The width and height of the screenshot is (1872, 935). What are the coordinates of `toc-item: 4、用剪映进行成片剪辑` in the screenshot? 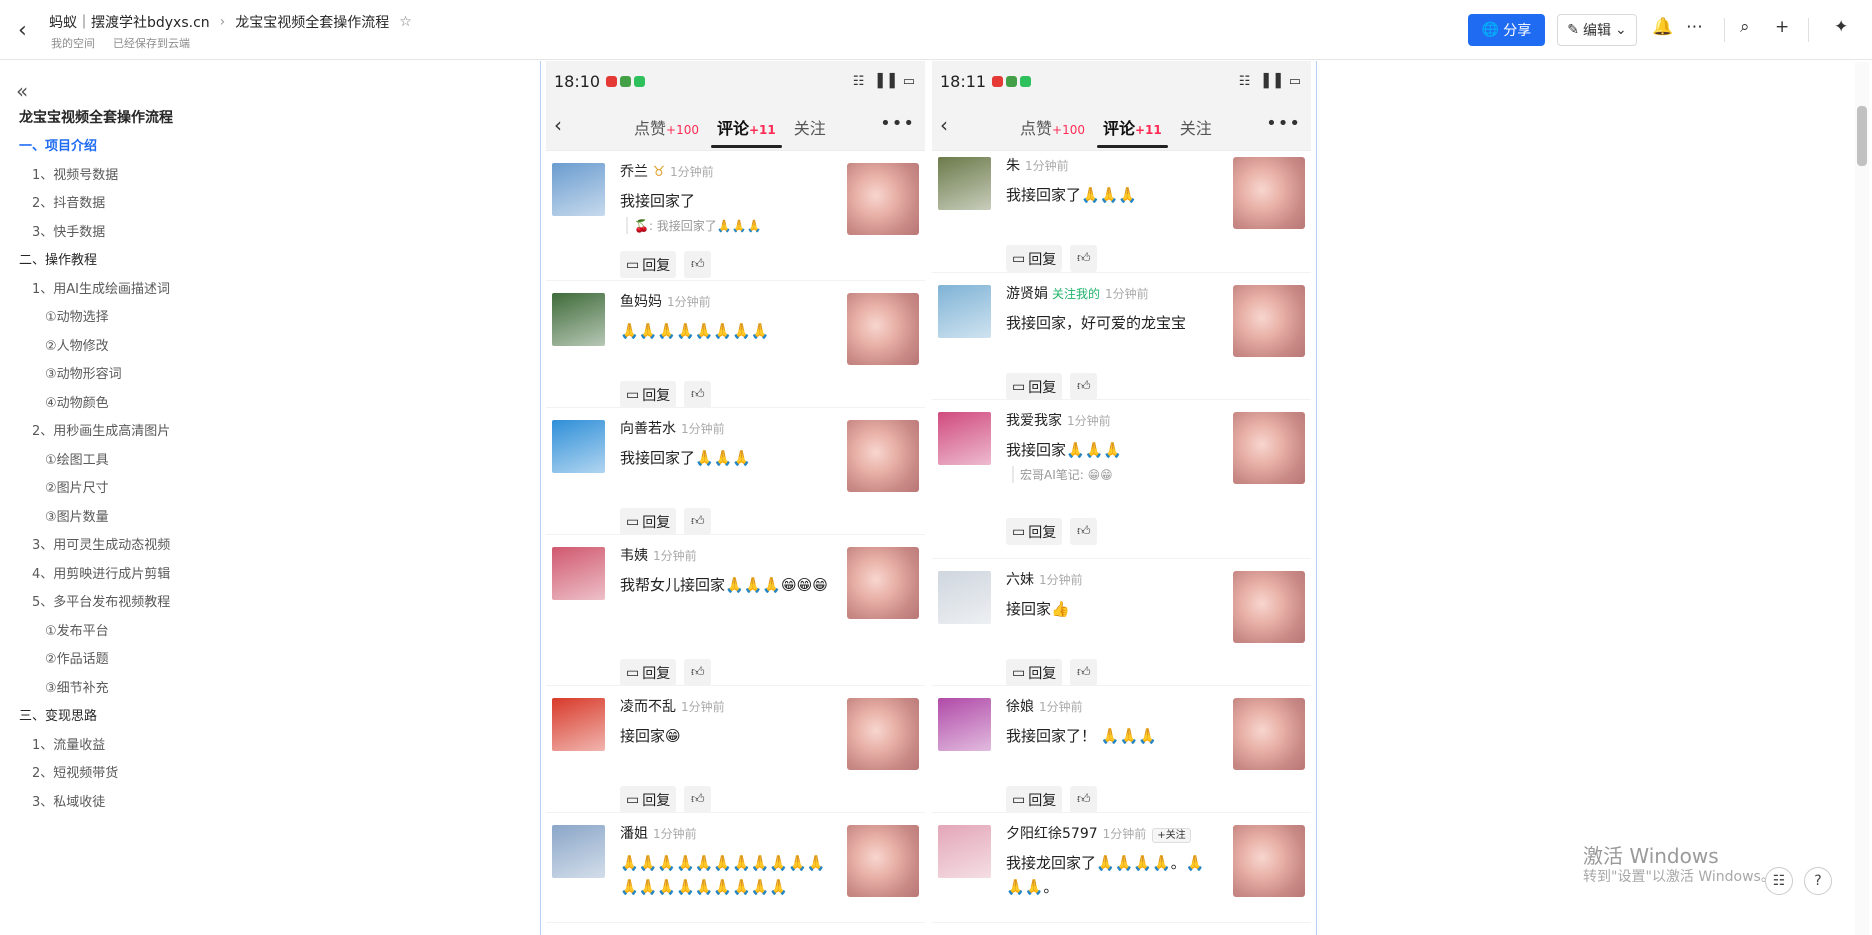 It's located at (270, 575).